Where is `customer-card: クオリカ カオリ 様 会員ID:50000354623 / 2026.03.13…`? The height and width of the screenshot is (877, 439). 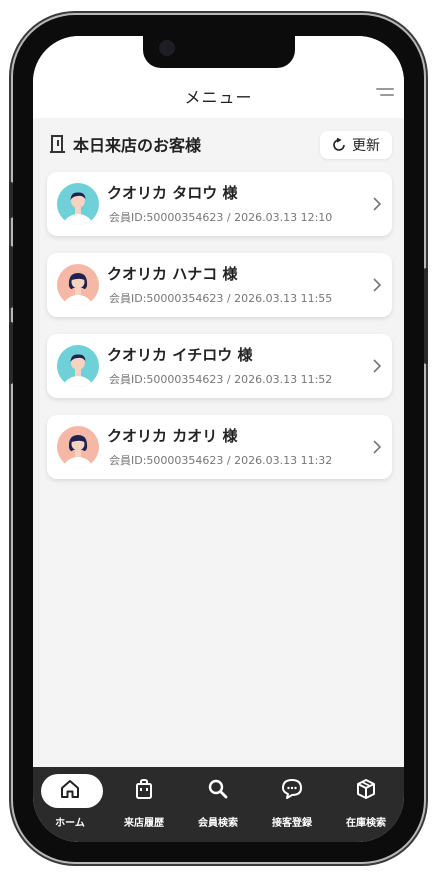
customer-card: クオリカ カオリ 様 会員ID:50000354623 / 2026.03.13… is located at coordinates (219, 447).